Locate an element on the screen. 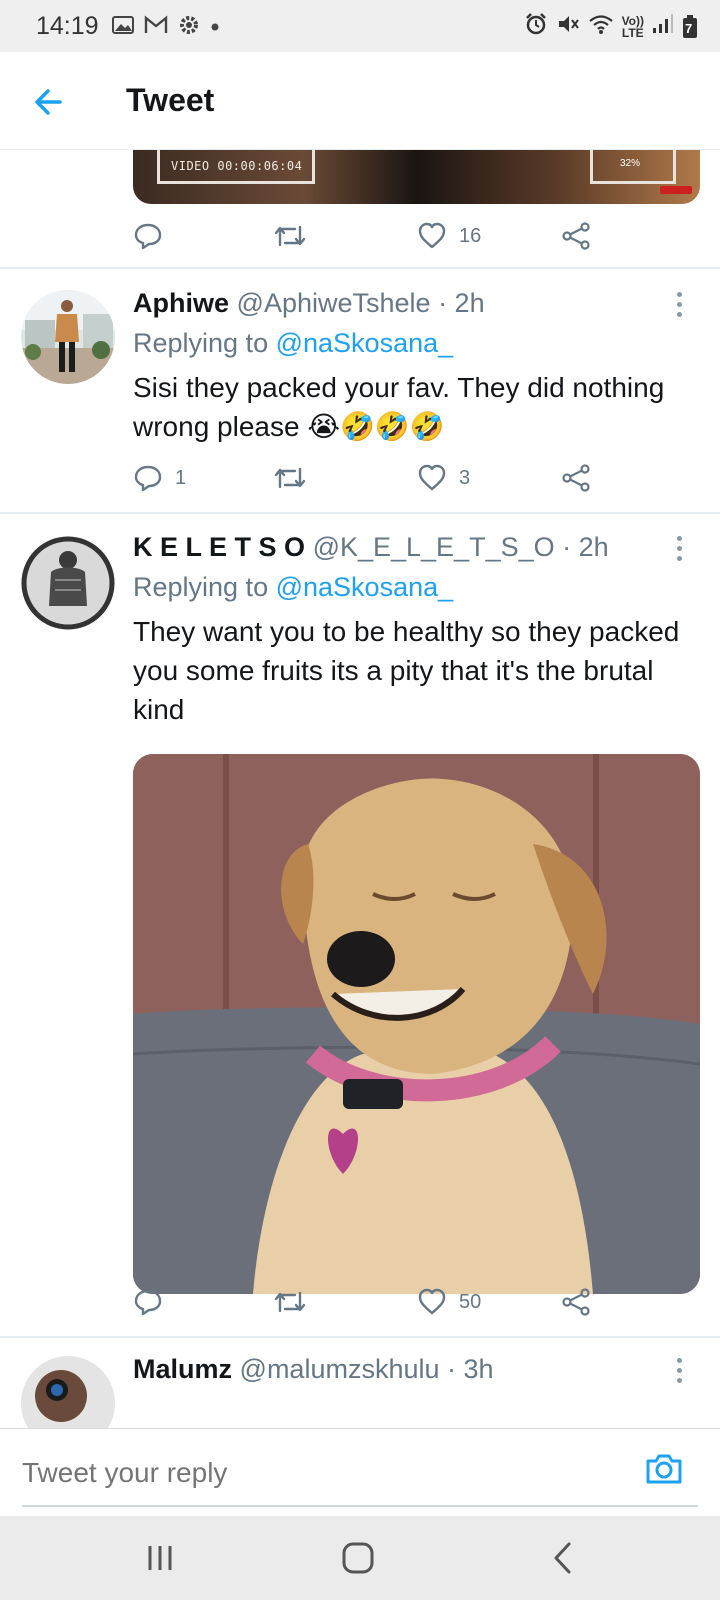 This screenshot has width=720, height=1600. like-count: 3 is located at coordinates (465, 477).